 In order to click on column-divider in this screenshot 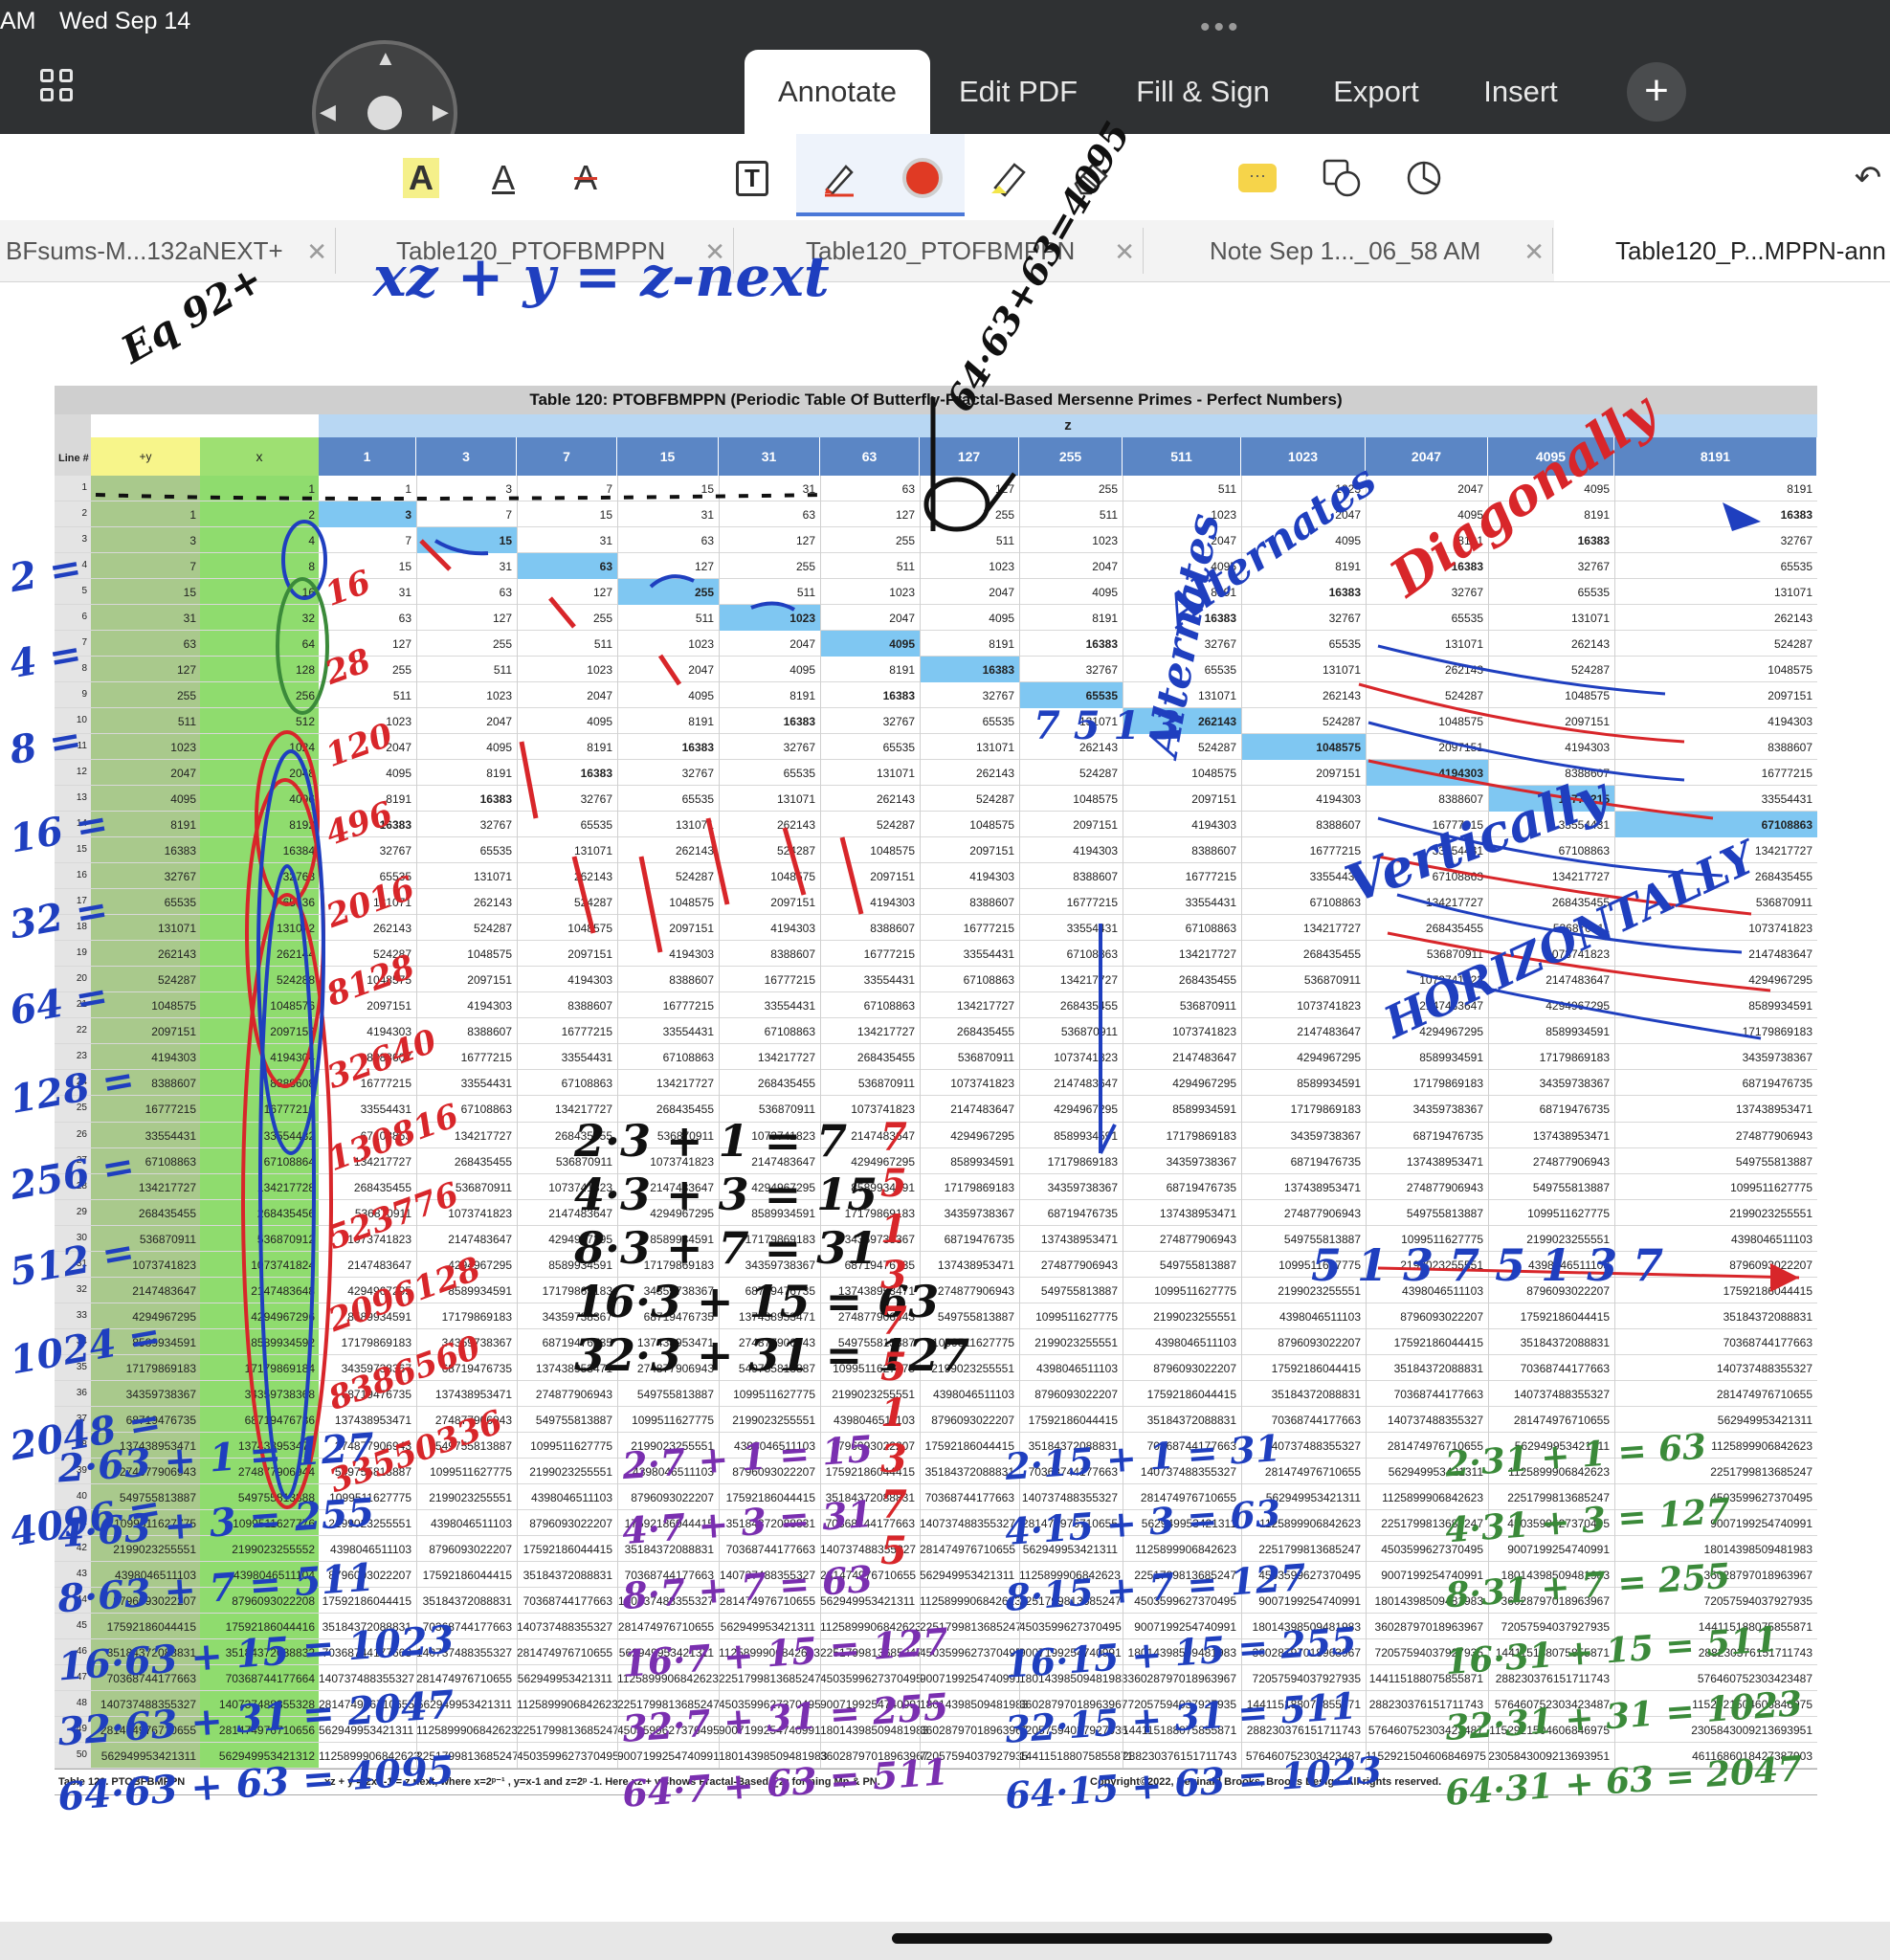, I will do `click(920, 1122)`.